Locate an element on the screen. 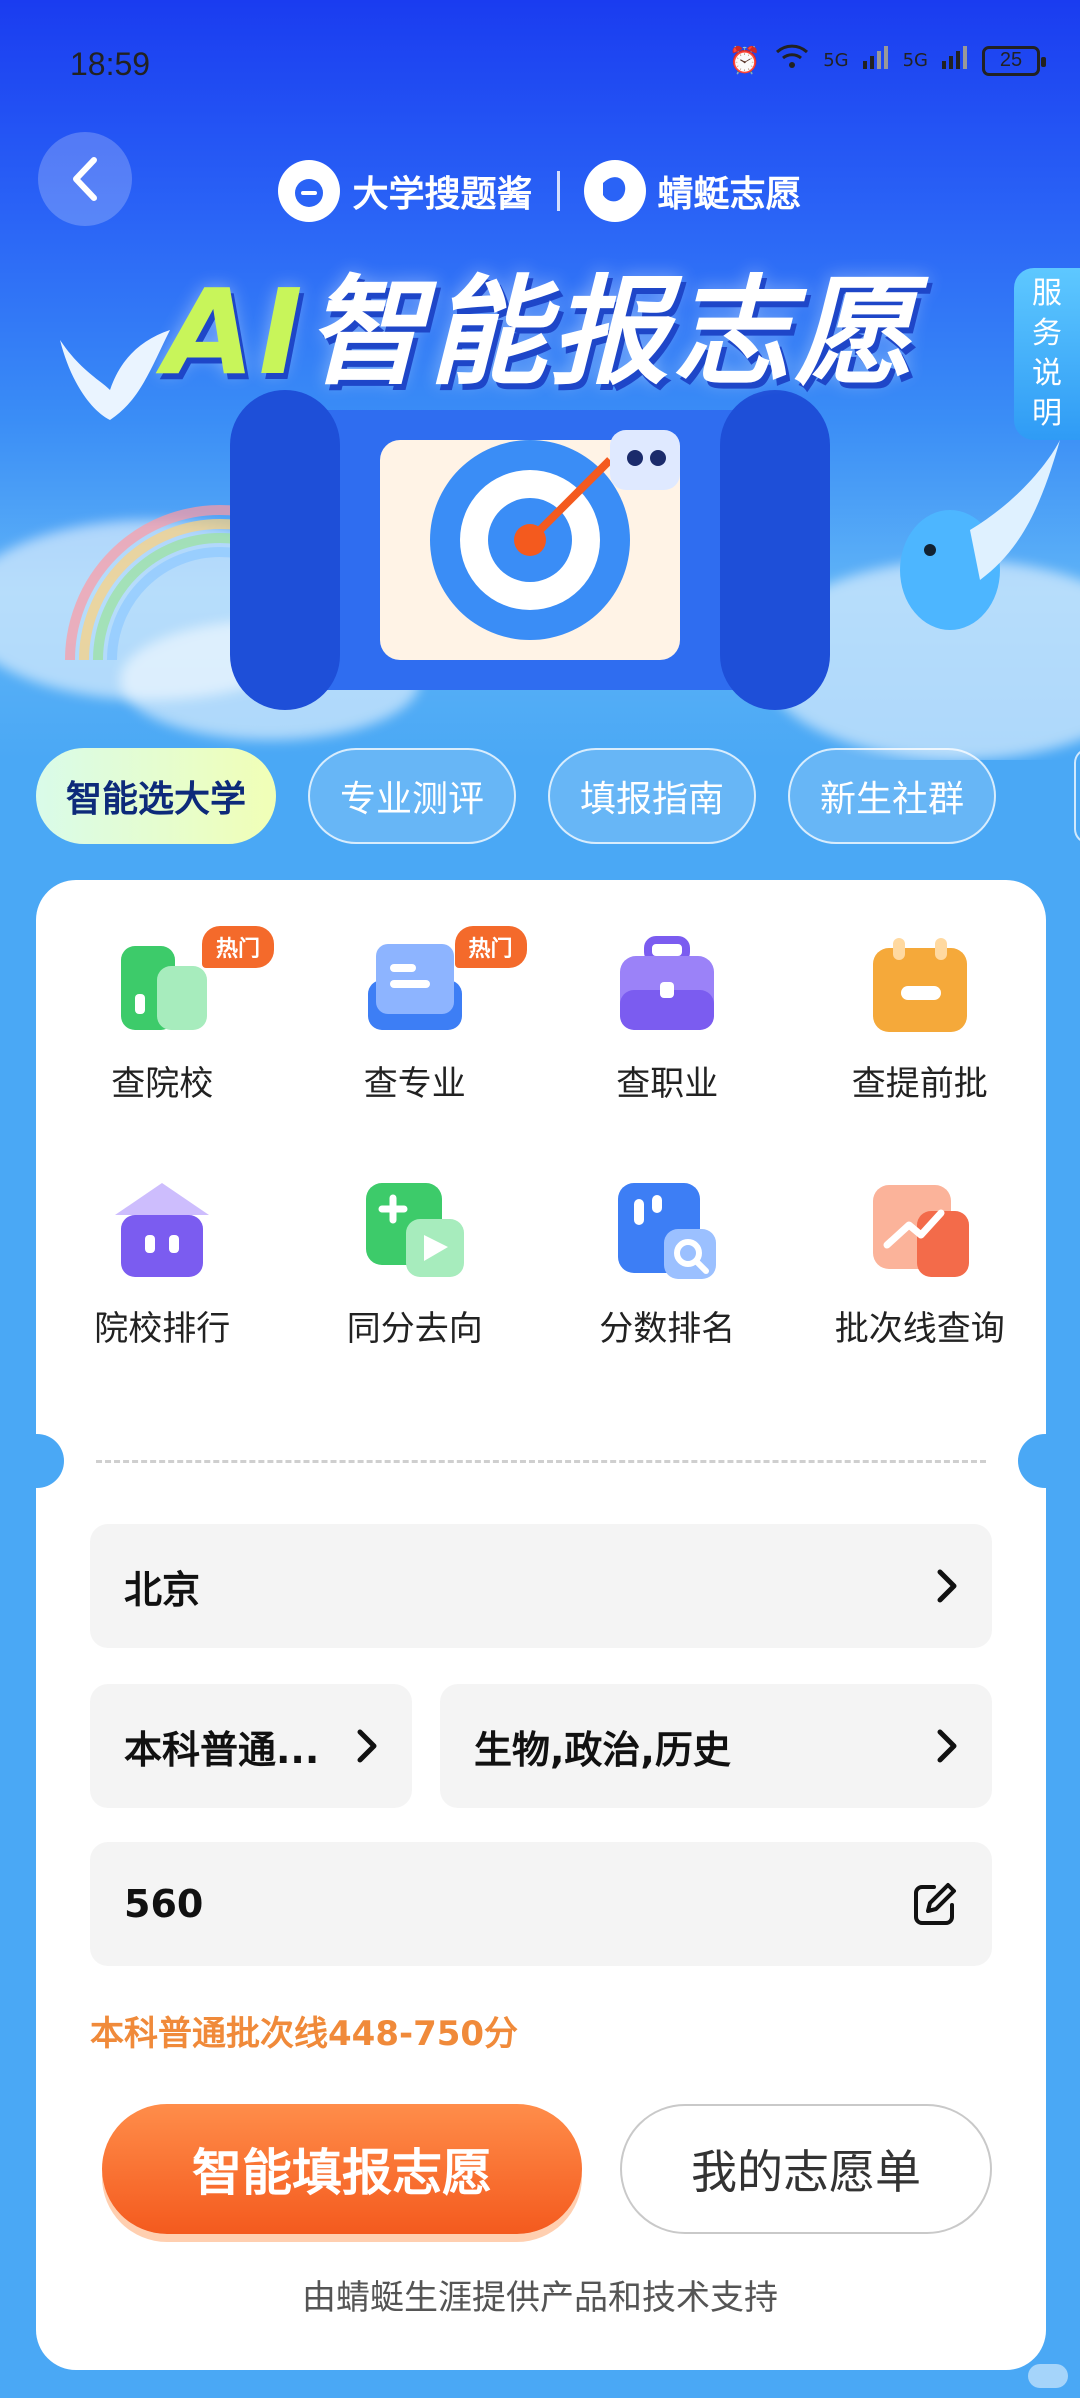  service-tab-char-2: 务 is located at coordinates (1047, 333).